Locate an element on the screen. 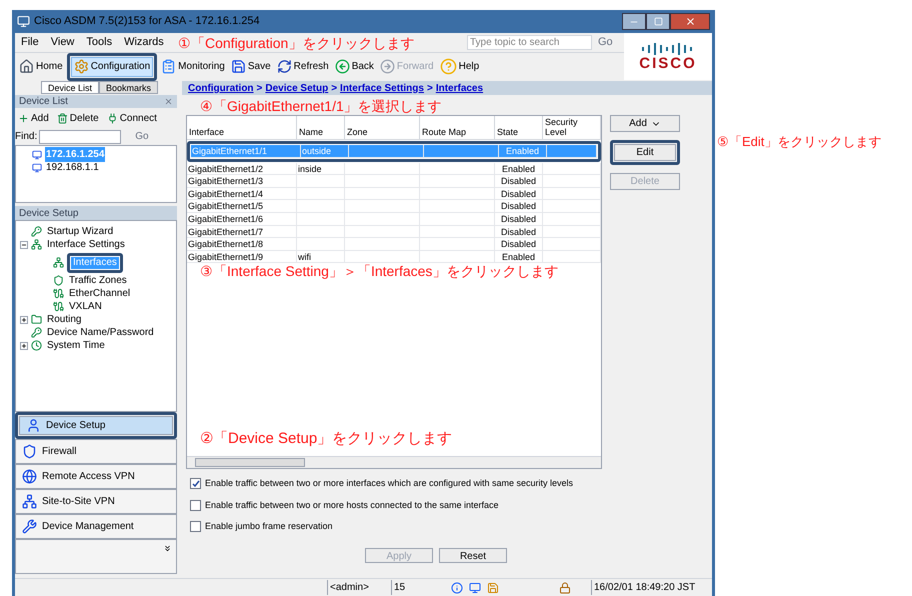  table-row: GigabitEthernet1/2 inside Enabled is located at coordinates (394, 169).